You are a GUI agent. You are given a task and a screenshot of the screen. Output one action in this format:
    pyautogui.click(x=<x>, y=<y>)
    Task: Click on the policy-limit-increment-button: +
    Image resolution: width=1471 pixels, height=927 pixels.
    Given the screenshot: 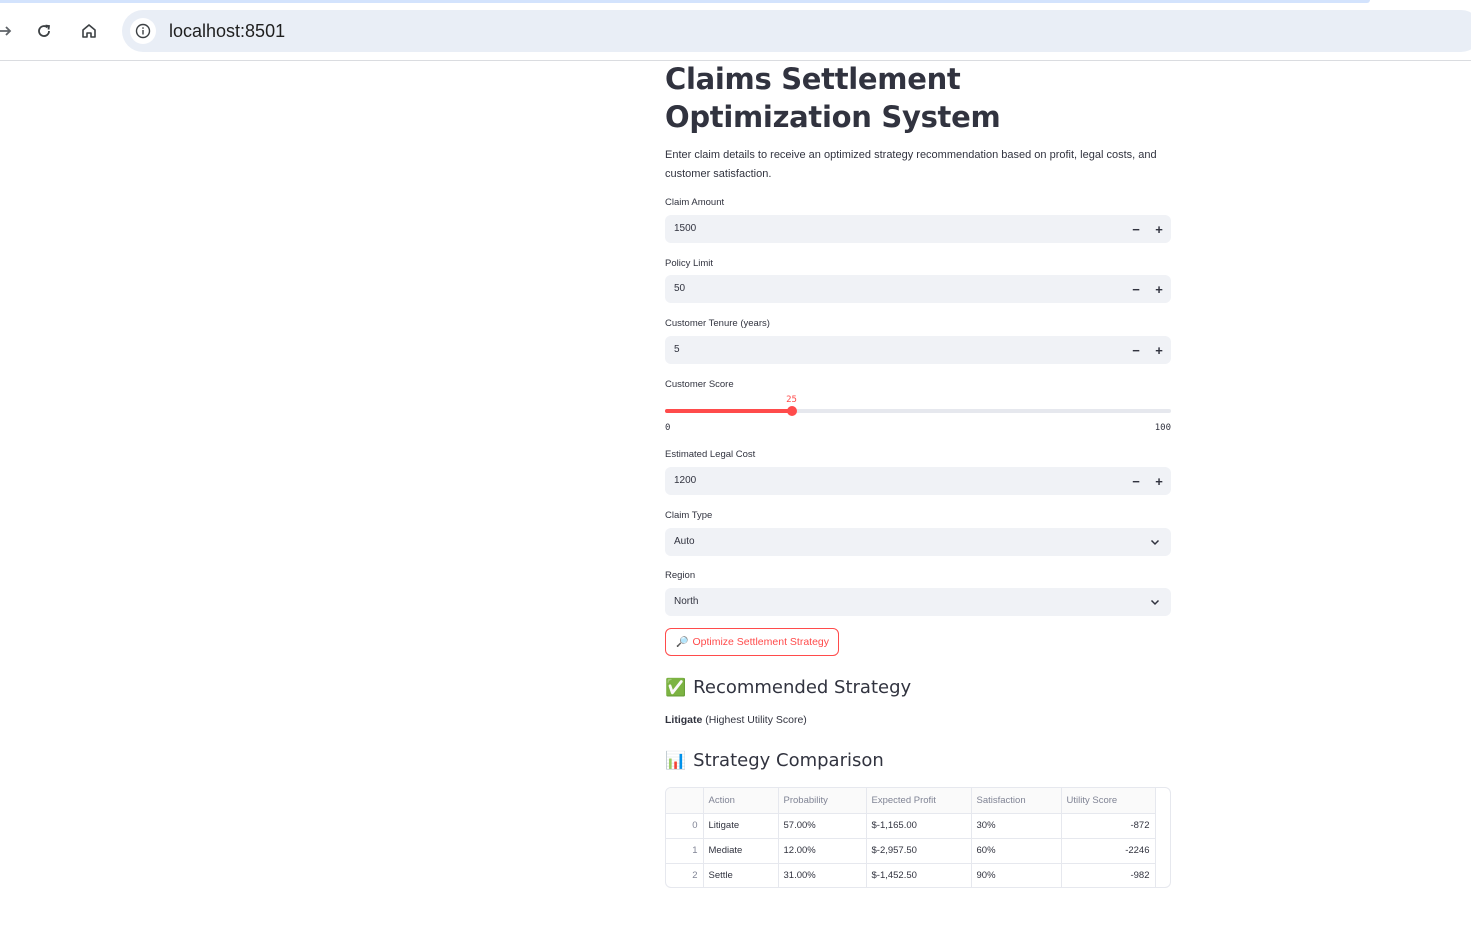 What is the action you would take?
    pyautogui.click(x=1159, y=289)
    